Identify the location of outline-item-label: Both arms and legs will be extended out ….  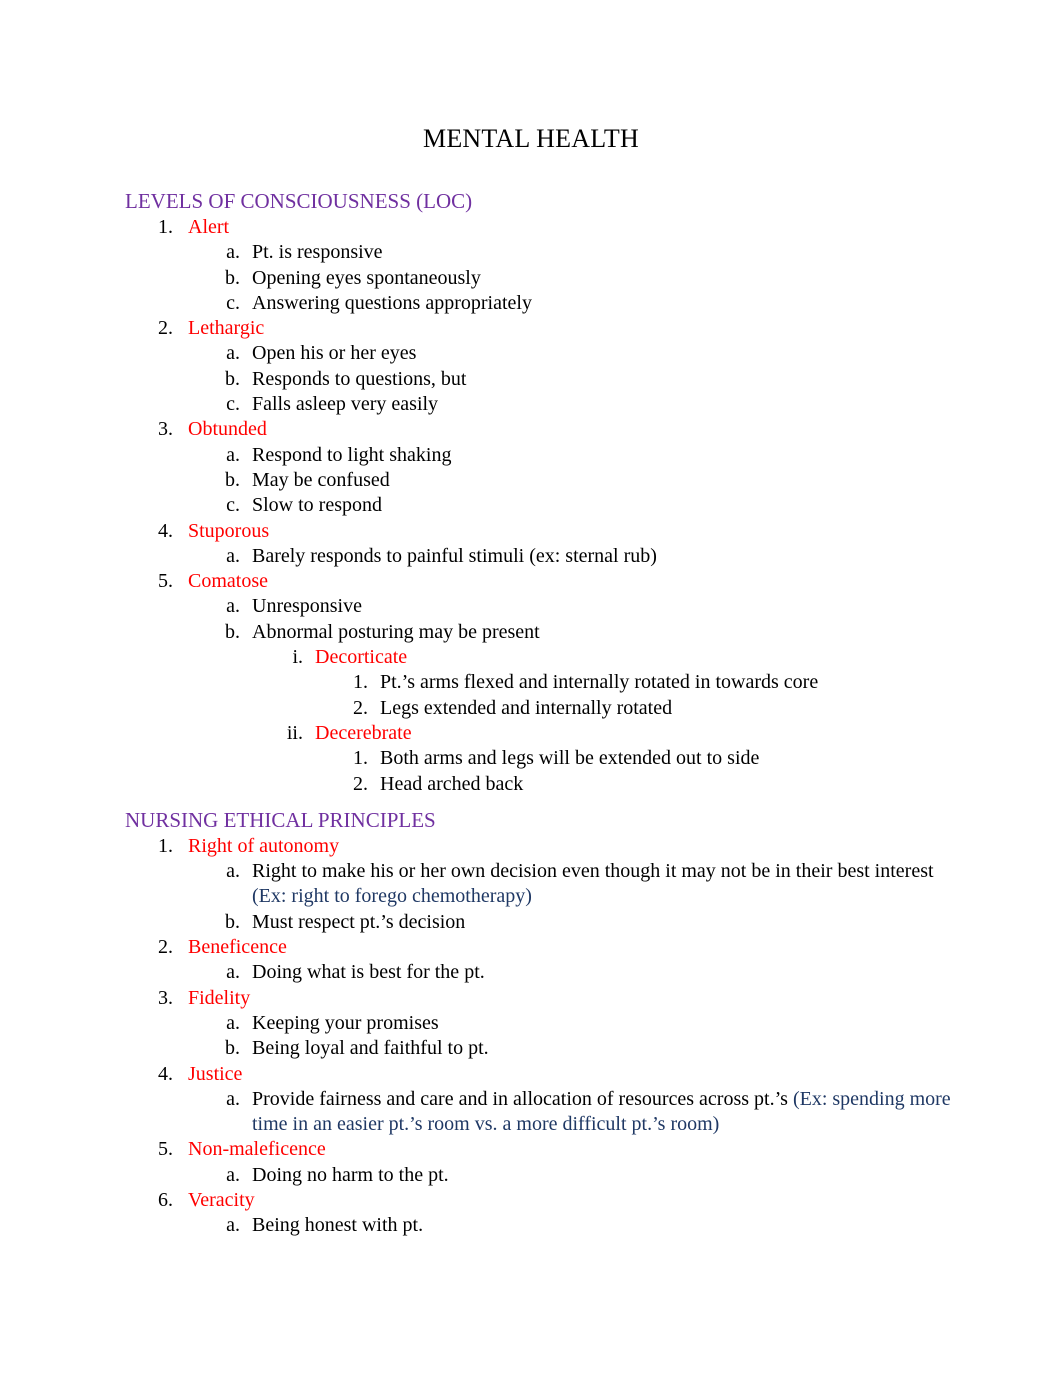
(570, 758).